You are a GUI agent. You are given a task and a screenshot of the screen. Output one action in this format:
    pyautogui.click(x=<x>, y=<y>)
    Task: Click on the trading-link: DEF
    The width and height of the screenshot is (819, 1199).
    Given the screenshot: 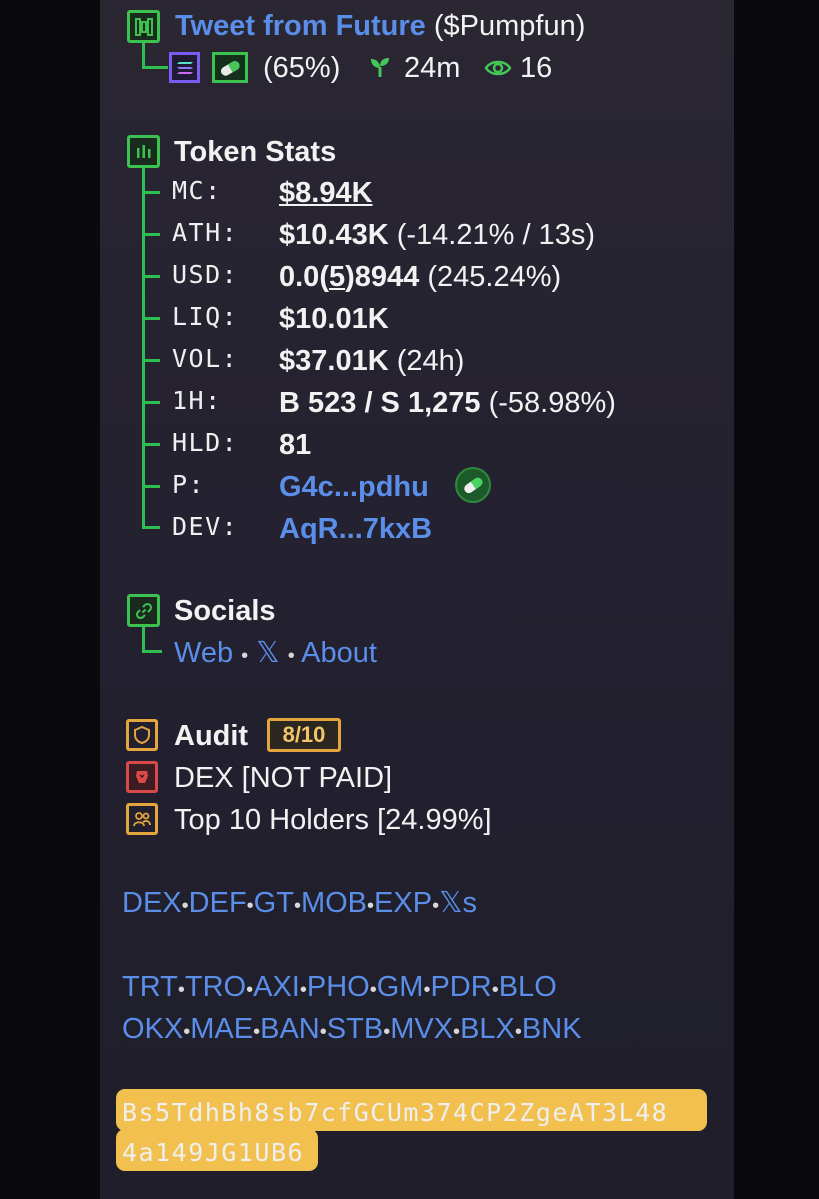 What is the action you would take?
    pyautogui.click(x=218, y=903)
    